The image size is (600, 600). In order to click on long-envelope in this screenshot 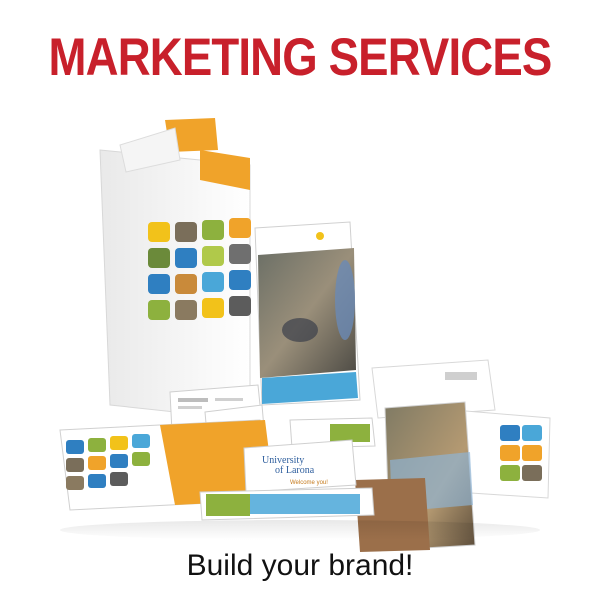, I will do `click(287, 504)`.